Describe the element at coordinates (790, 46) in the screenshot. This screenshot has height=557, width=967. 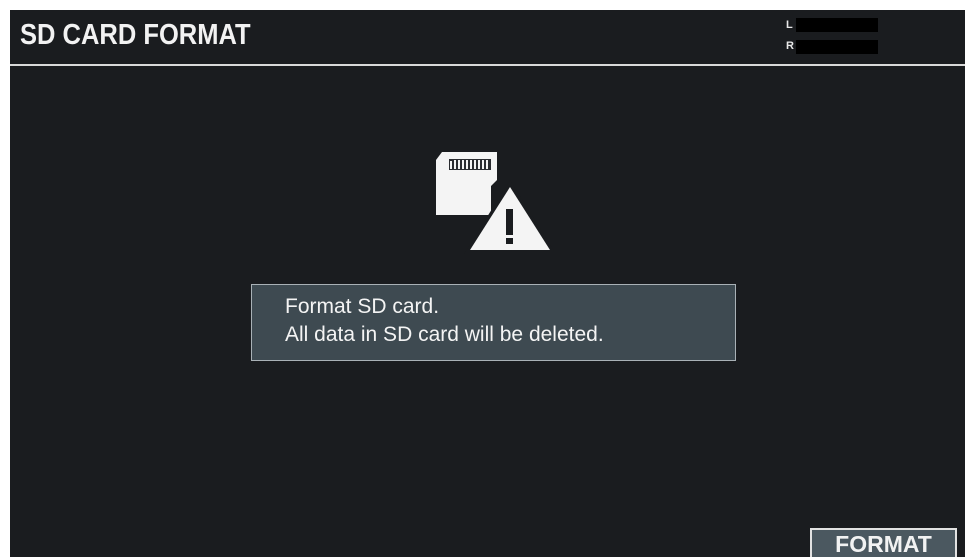
I see `level-meter-right-label: R` at that location.